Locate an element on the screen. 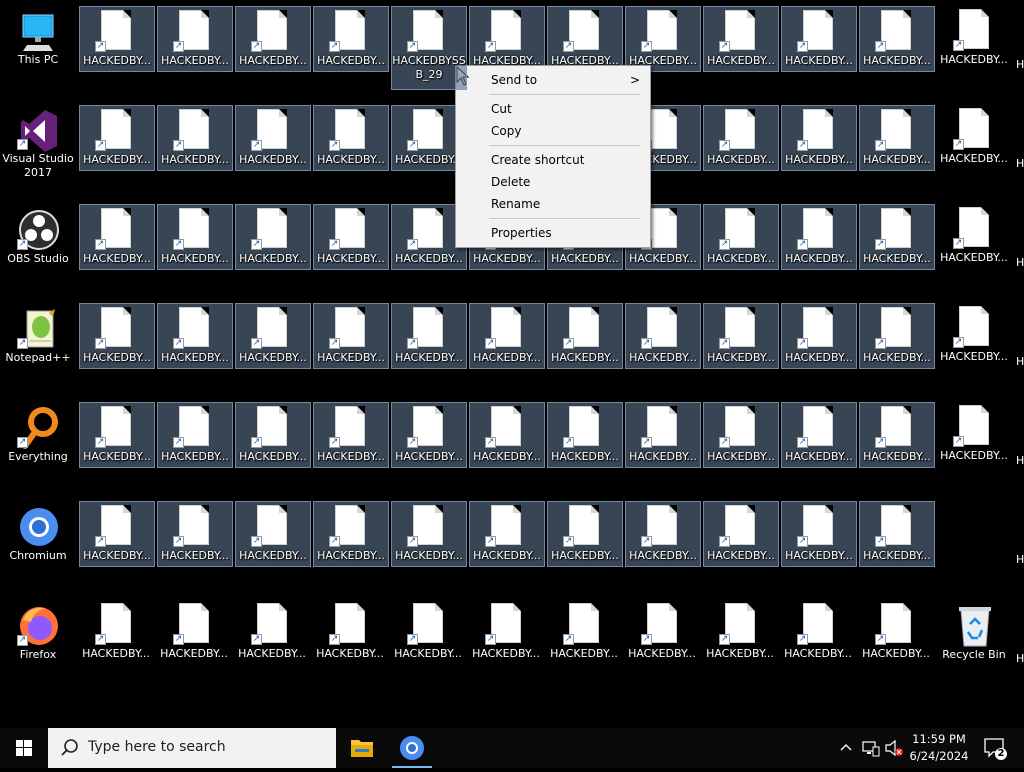 The width and height of the screenshot is (1024, 772). network-icon is located at coordinates (871, 748).